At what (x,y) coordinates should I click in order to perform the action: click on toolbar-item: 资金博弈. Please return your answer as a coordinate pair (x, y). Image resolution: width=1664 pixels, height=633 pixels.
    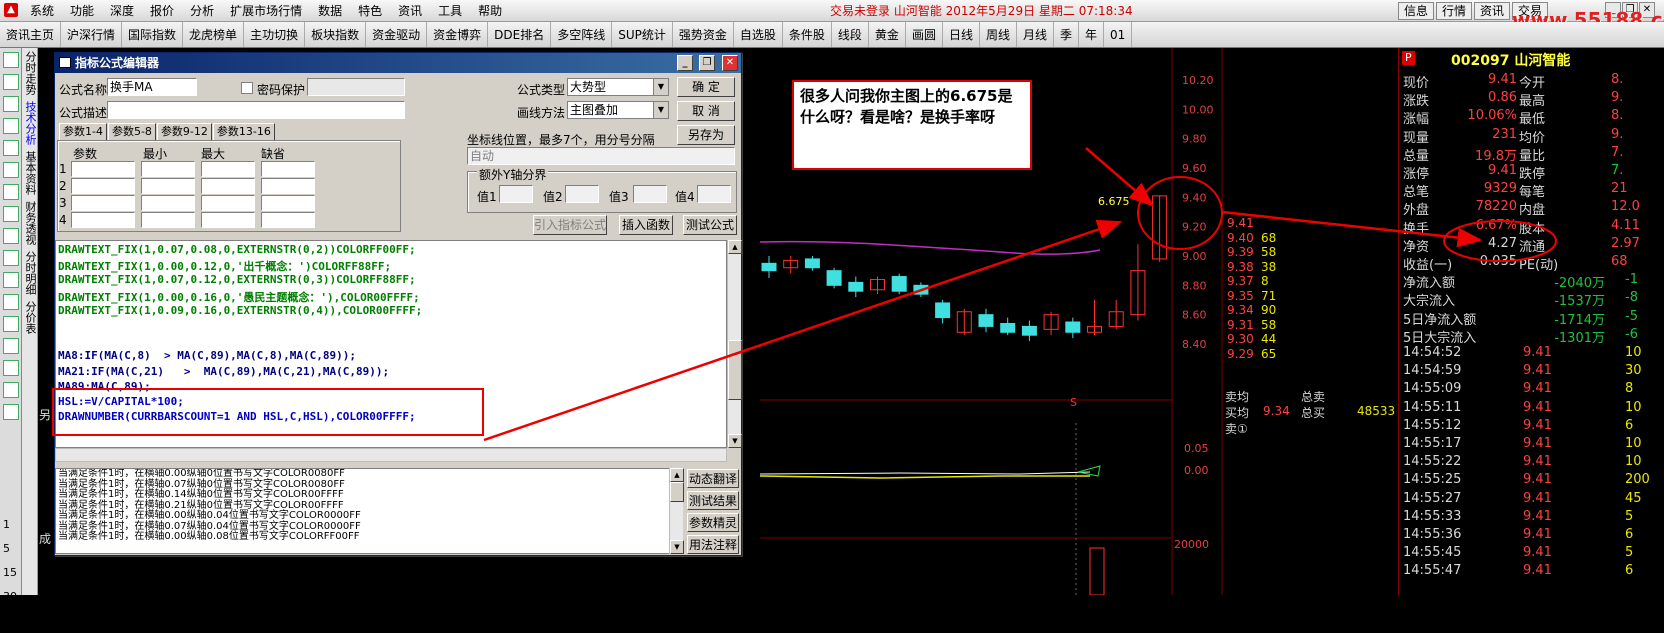
    Looking at the image, I should click on (458, 34).